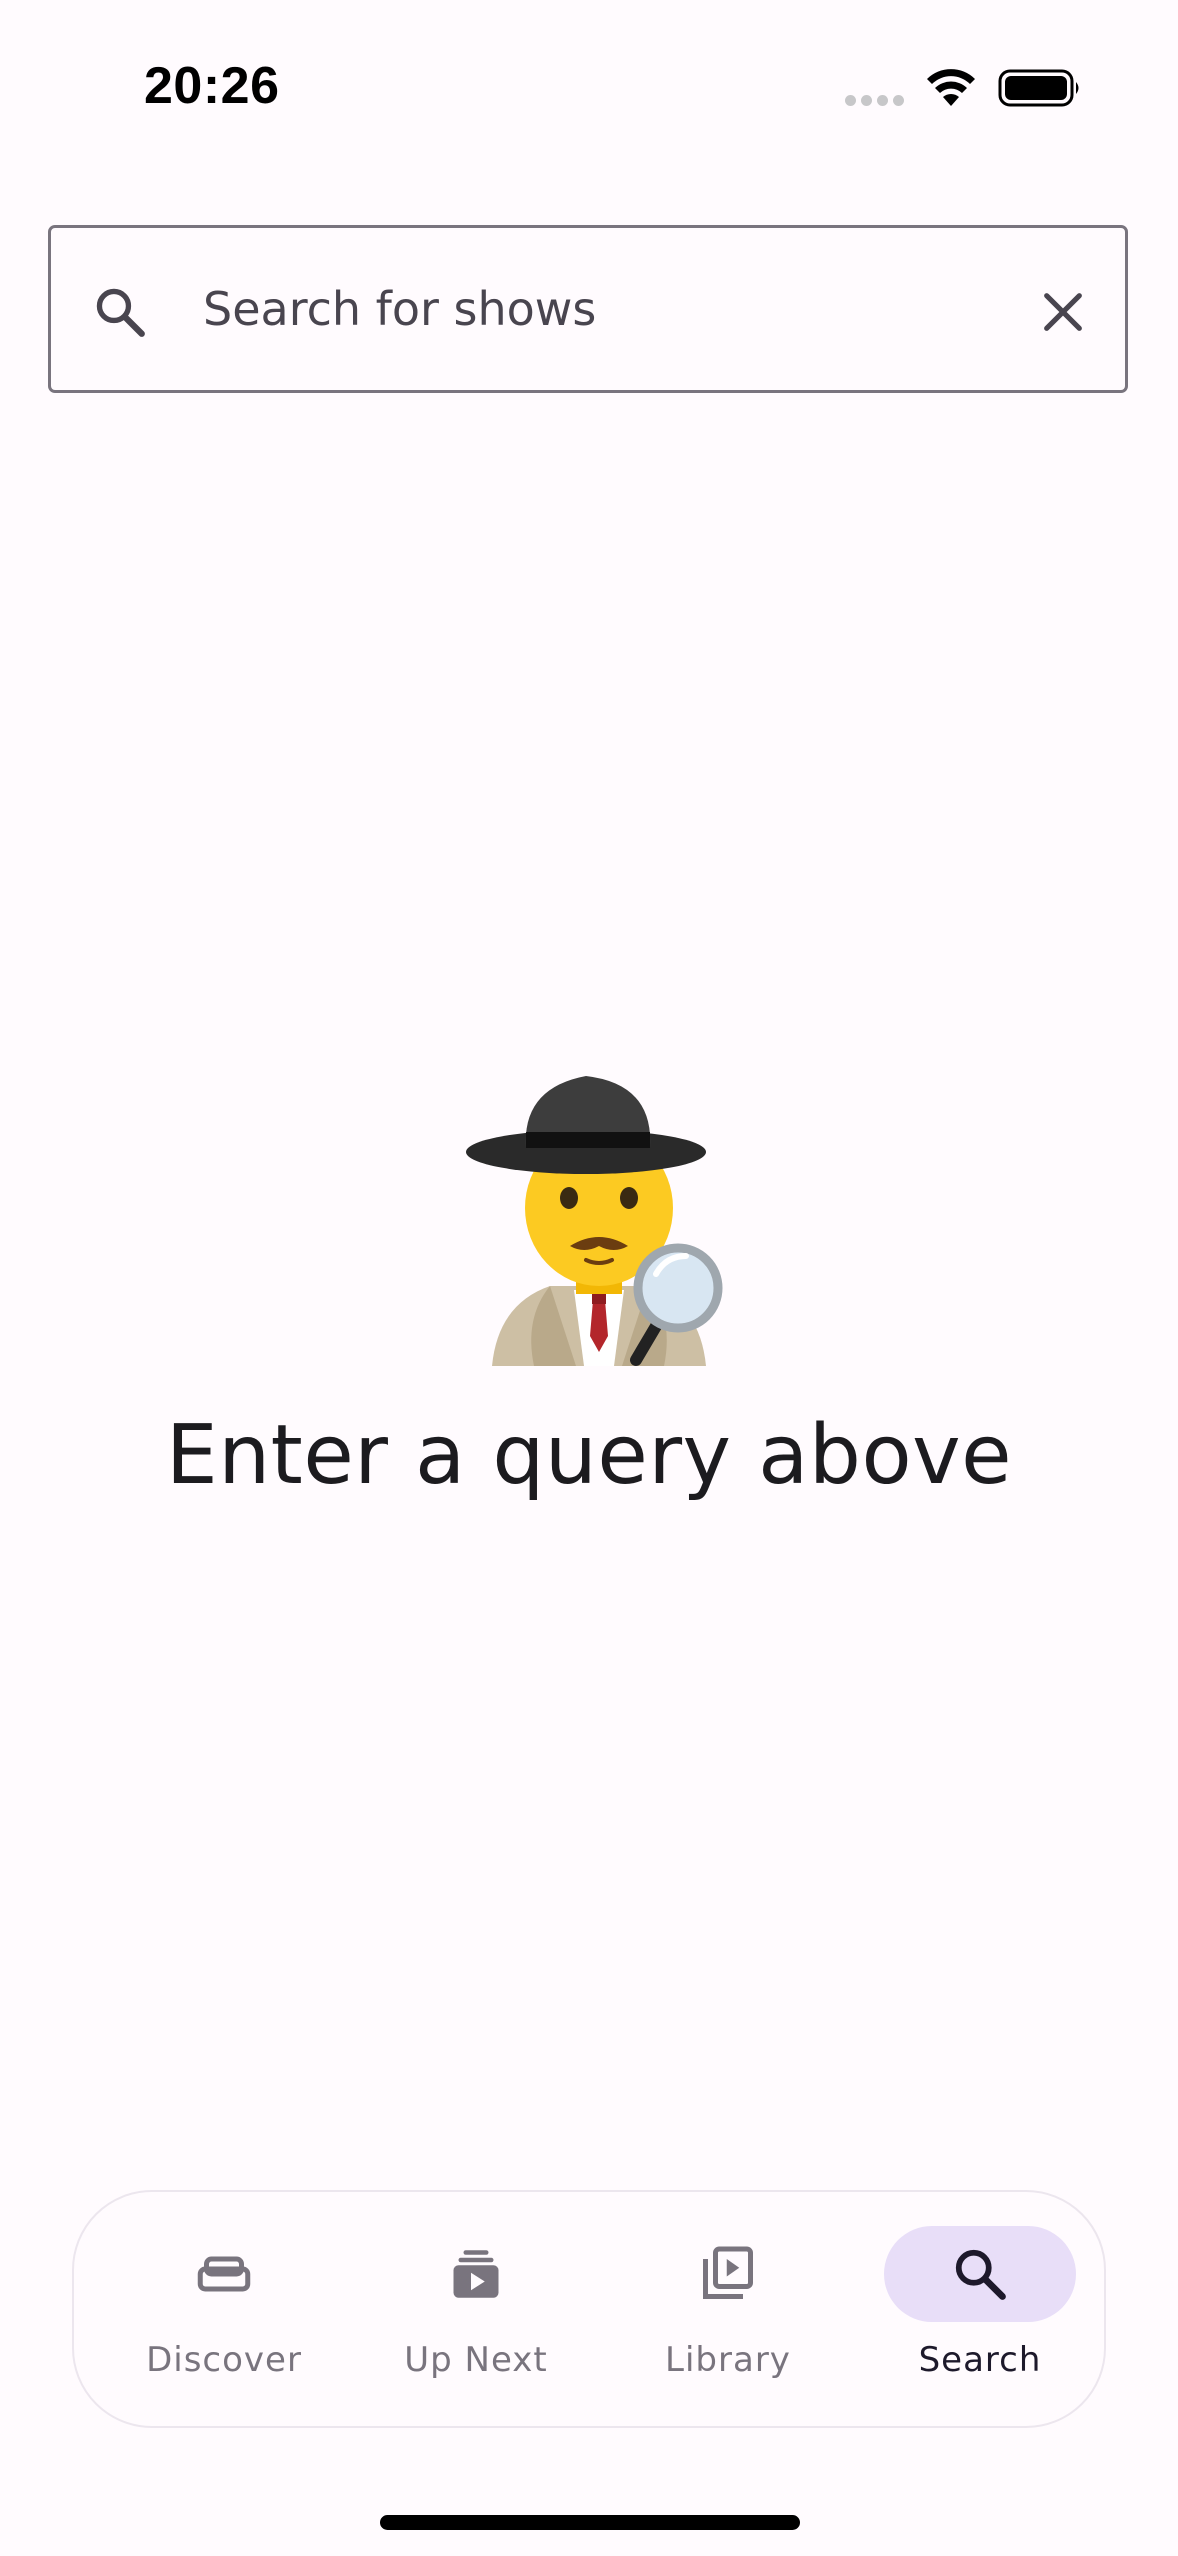  What do you see at coordinates (589, 1455) in the screenshot?
I see `empty-state-message: Enter a query above` at bounding box center [589, 1455].